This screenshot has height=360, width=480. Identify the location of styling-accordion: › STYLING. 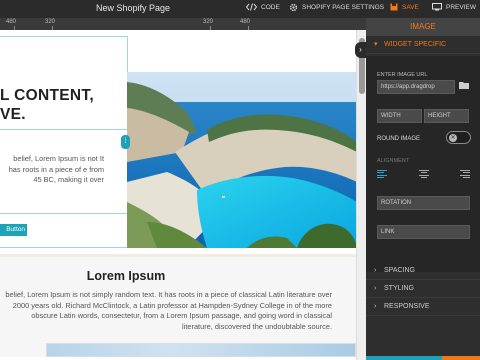
(423, 289).